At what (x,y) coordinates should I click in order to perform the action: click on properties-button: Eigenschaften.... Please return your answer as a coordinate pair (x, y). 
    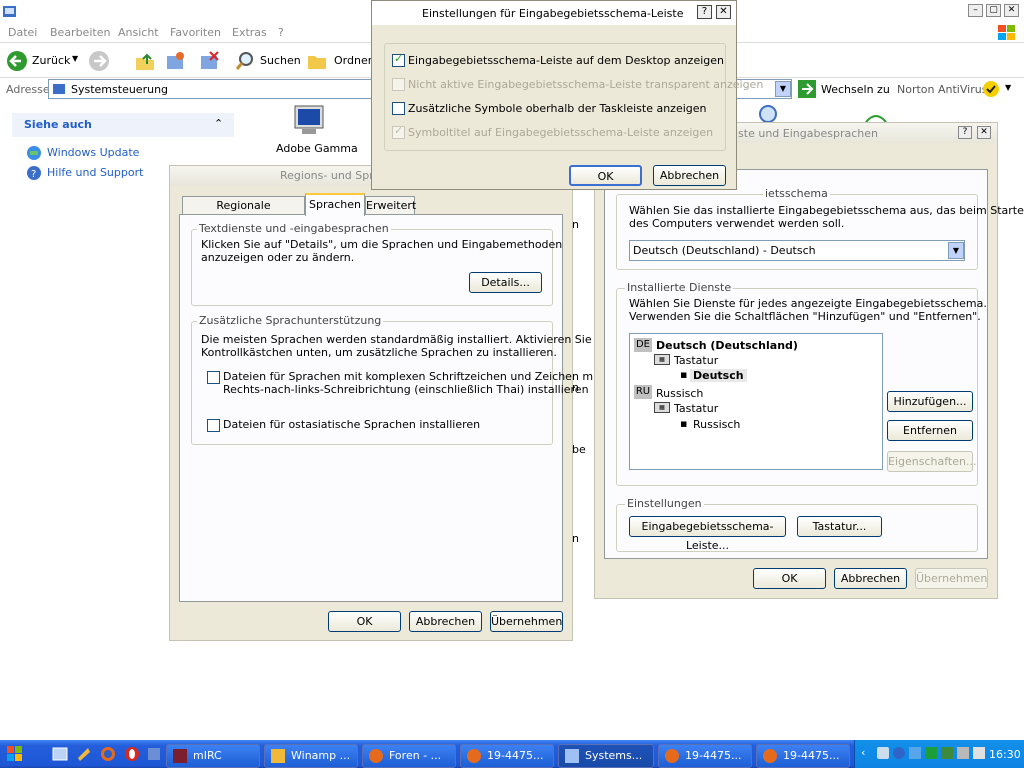
    Looking at the image, I should click on (931, 461).